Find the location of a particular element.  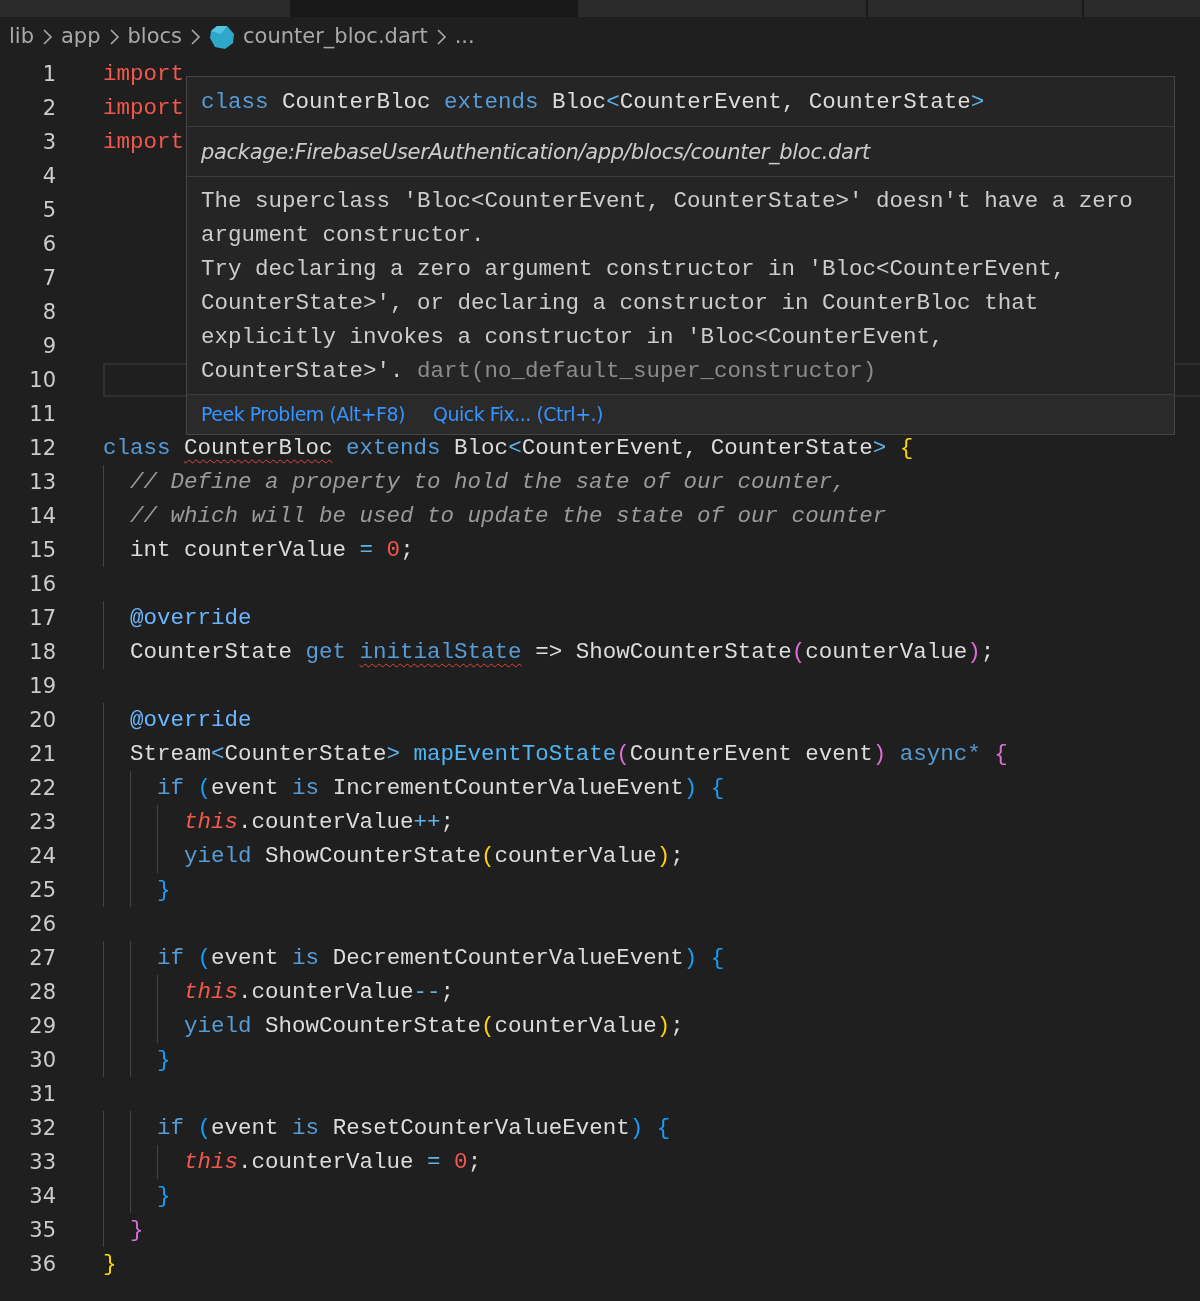

breadcrumb-item: lib is located at coordinates (21, 37).